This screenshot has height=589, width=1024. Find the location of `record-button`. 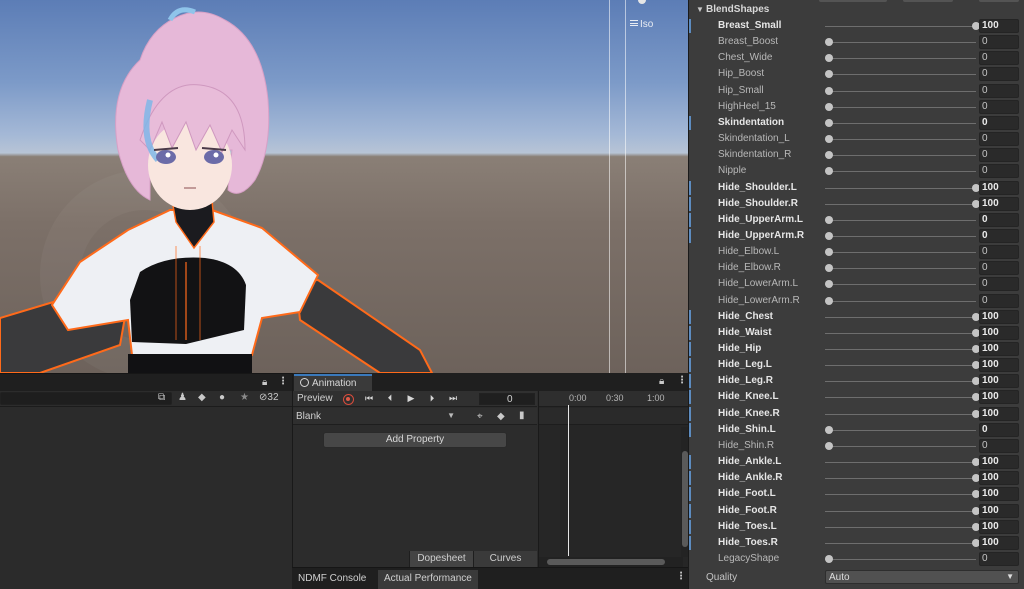

record-button is located at coordinates (348, 399).